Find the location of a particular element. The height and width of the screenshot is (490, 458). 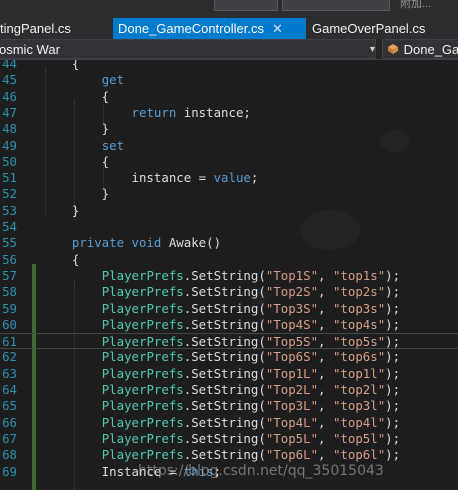

line-number: 51 is located at coordinates (9, 178).